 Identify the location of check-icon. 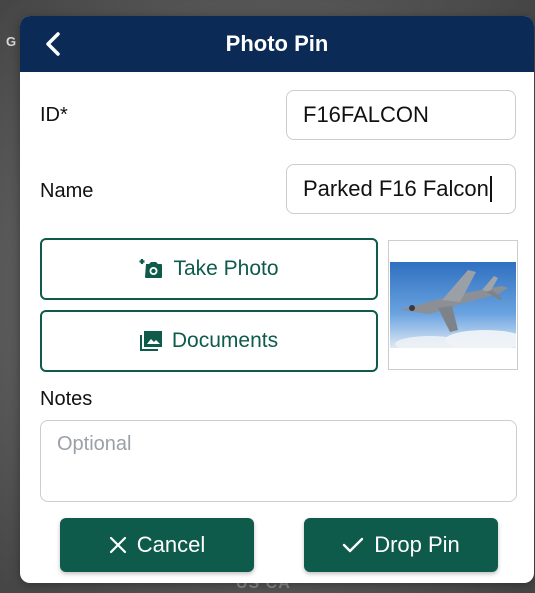
(353, 545).